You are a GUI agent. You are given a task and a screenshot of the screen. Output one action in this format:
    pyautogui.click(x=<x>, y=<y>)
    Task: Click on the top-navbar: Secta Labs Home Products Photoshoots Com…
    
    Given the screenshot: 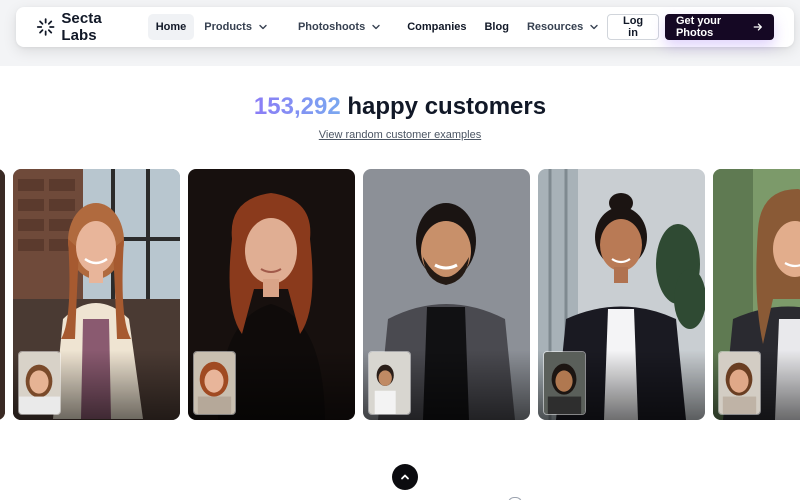 What is the action you would take?
    pyautogui.click(x=405, y=27)
    